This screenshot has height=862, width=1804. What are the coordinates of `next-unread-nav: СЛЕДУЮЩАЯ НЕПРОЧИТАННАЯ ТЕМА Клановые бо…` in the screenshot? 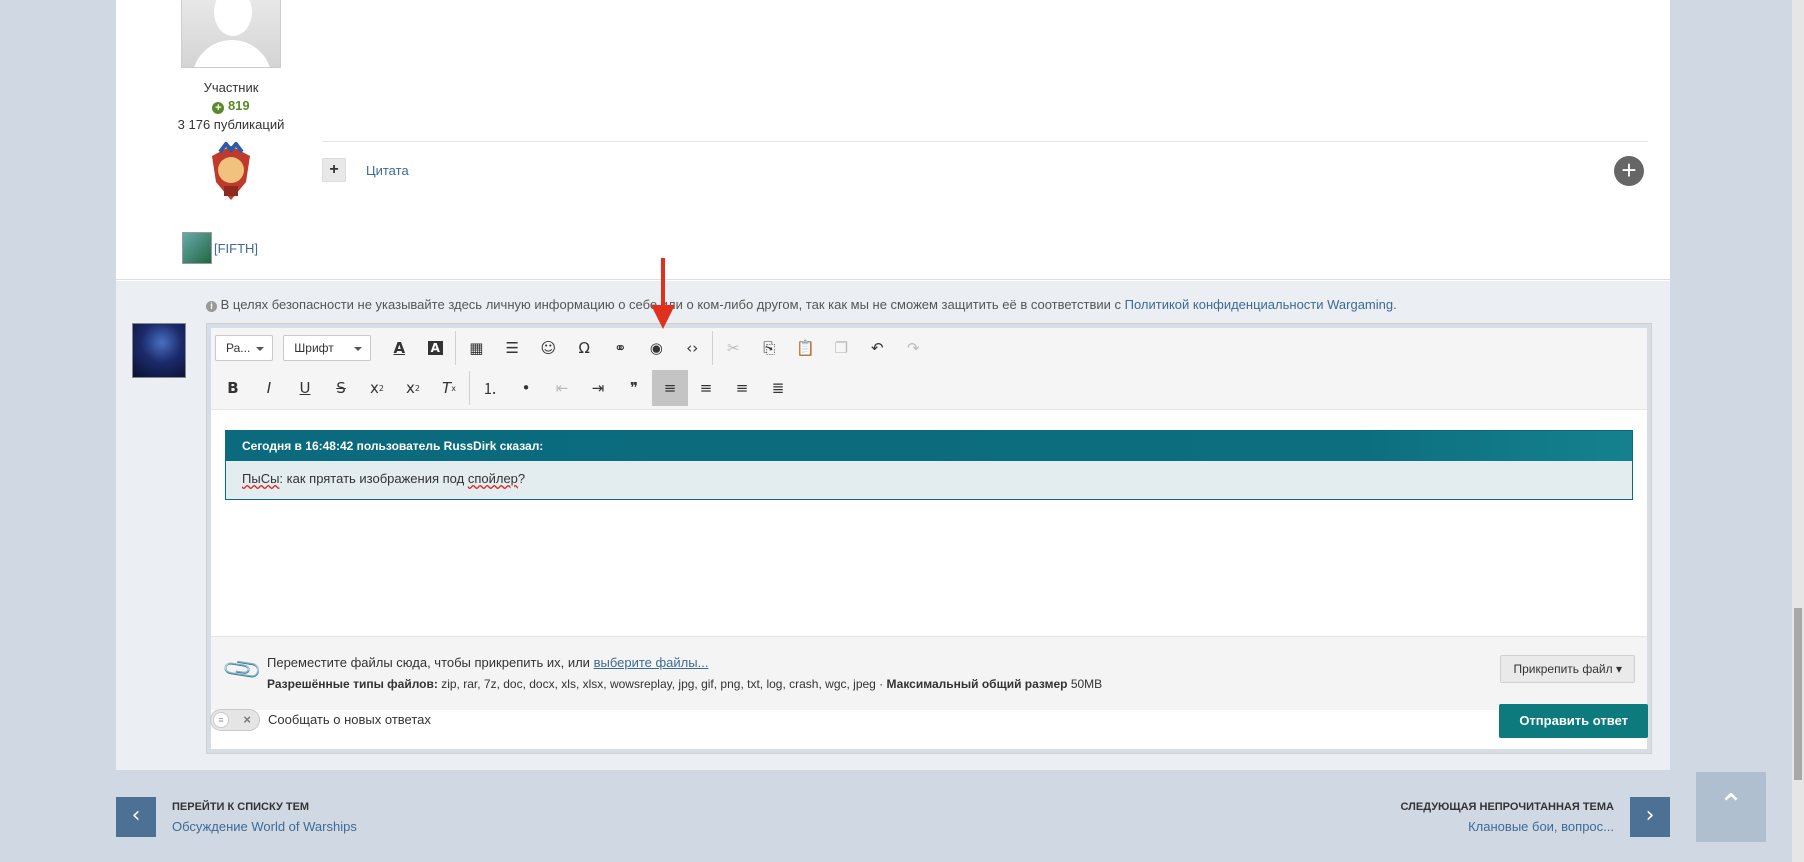 It's located at (1527, 817).